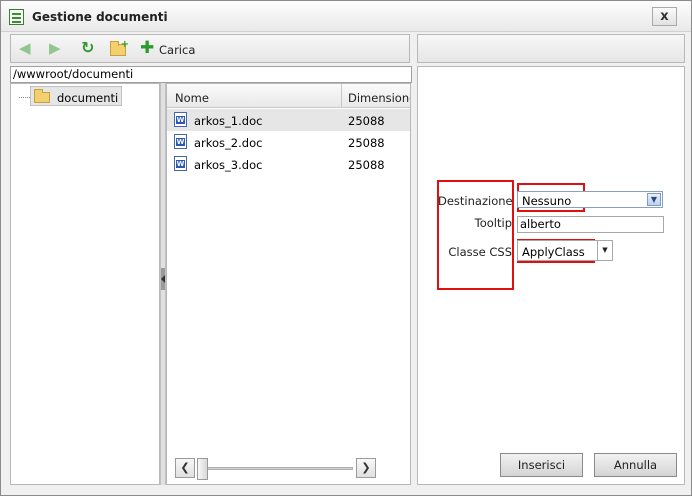 Image resolution: width=692 pixels, height=496 pixels. What do you see at coordinates (88, 98) in the screenshot?
I see `tree-item-label: documenti` at bounding box center [88, 98].